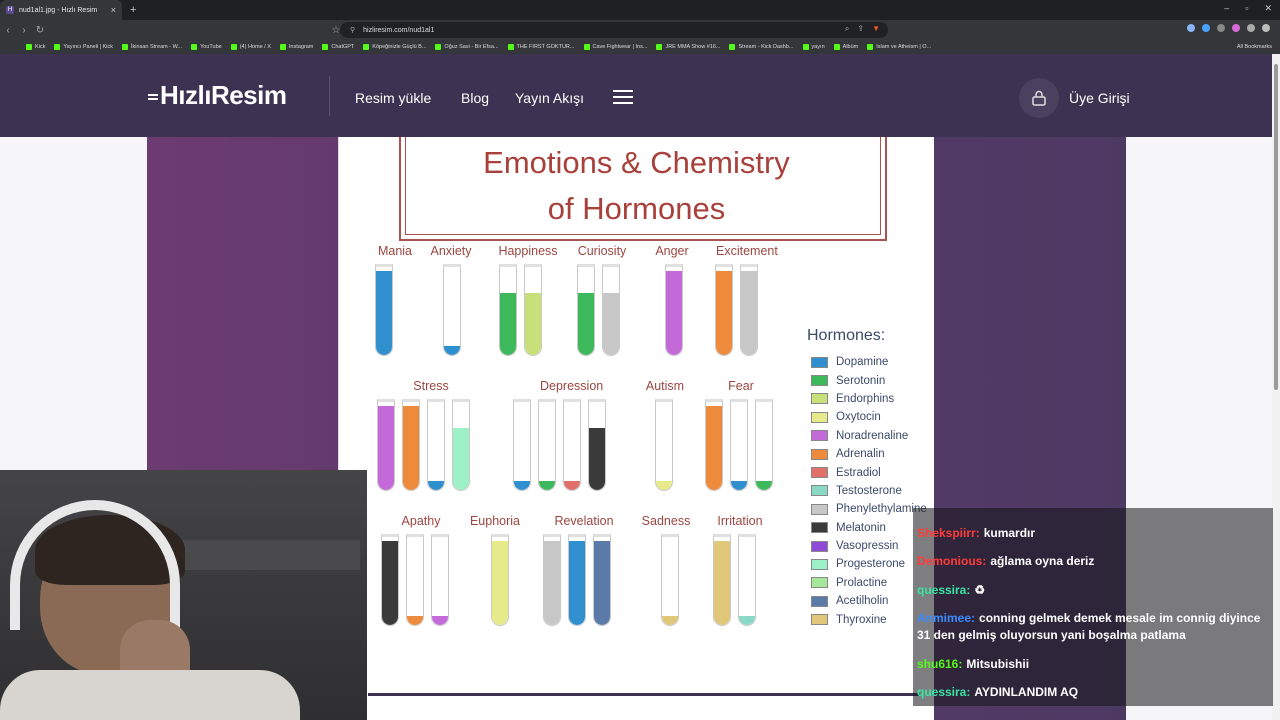  Describe the element at coordinates (869, 491) in the screenshot. I see `legend-item: Testosterone` at that location.